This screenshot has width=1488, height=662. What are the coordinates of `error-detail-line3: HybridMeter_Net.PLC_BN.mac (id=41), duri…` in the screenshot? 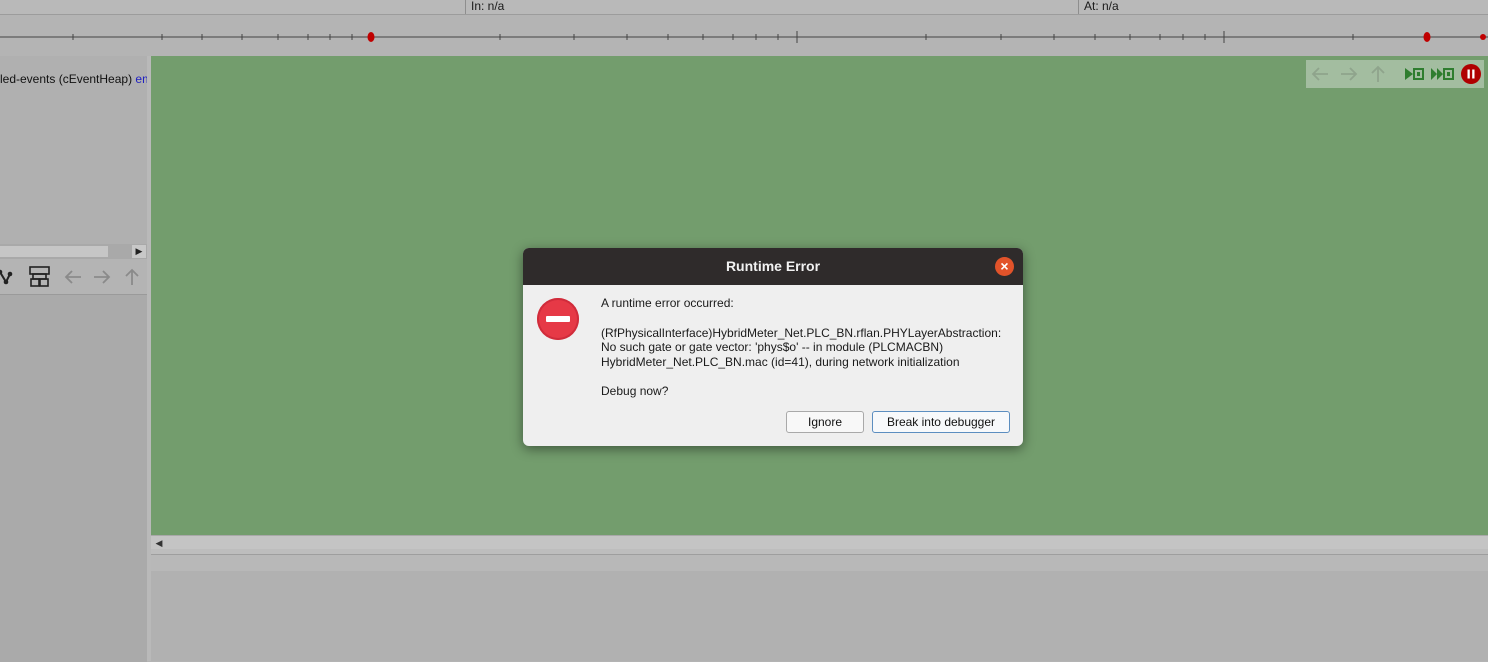 It's located at (780, 361).